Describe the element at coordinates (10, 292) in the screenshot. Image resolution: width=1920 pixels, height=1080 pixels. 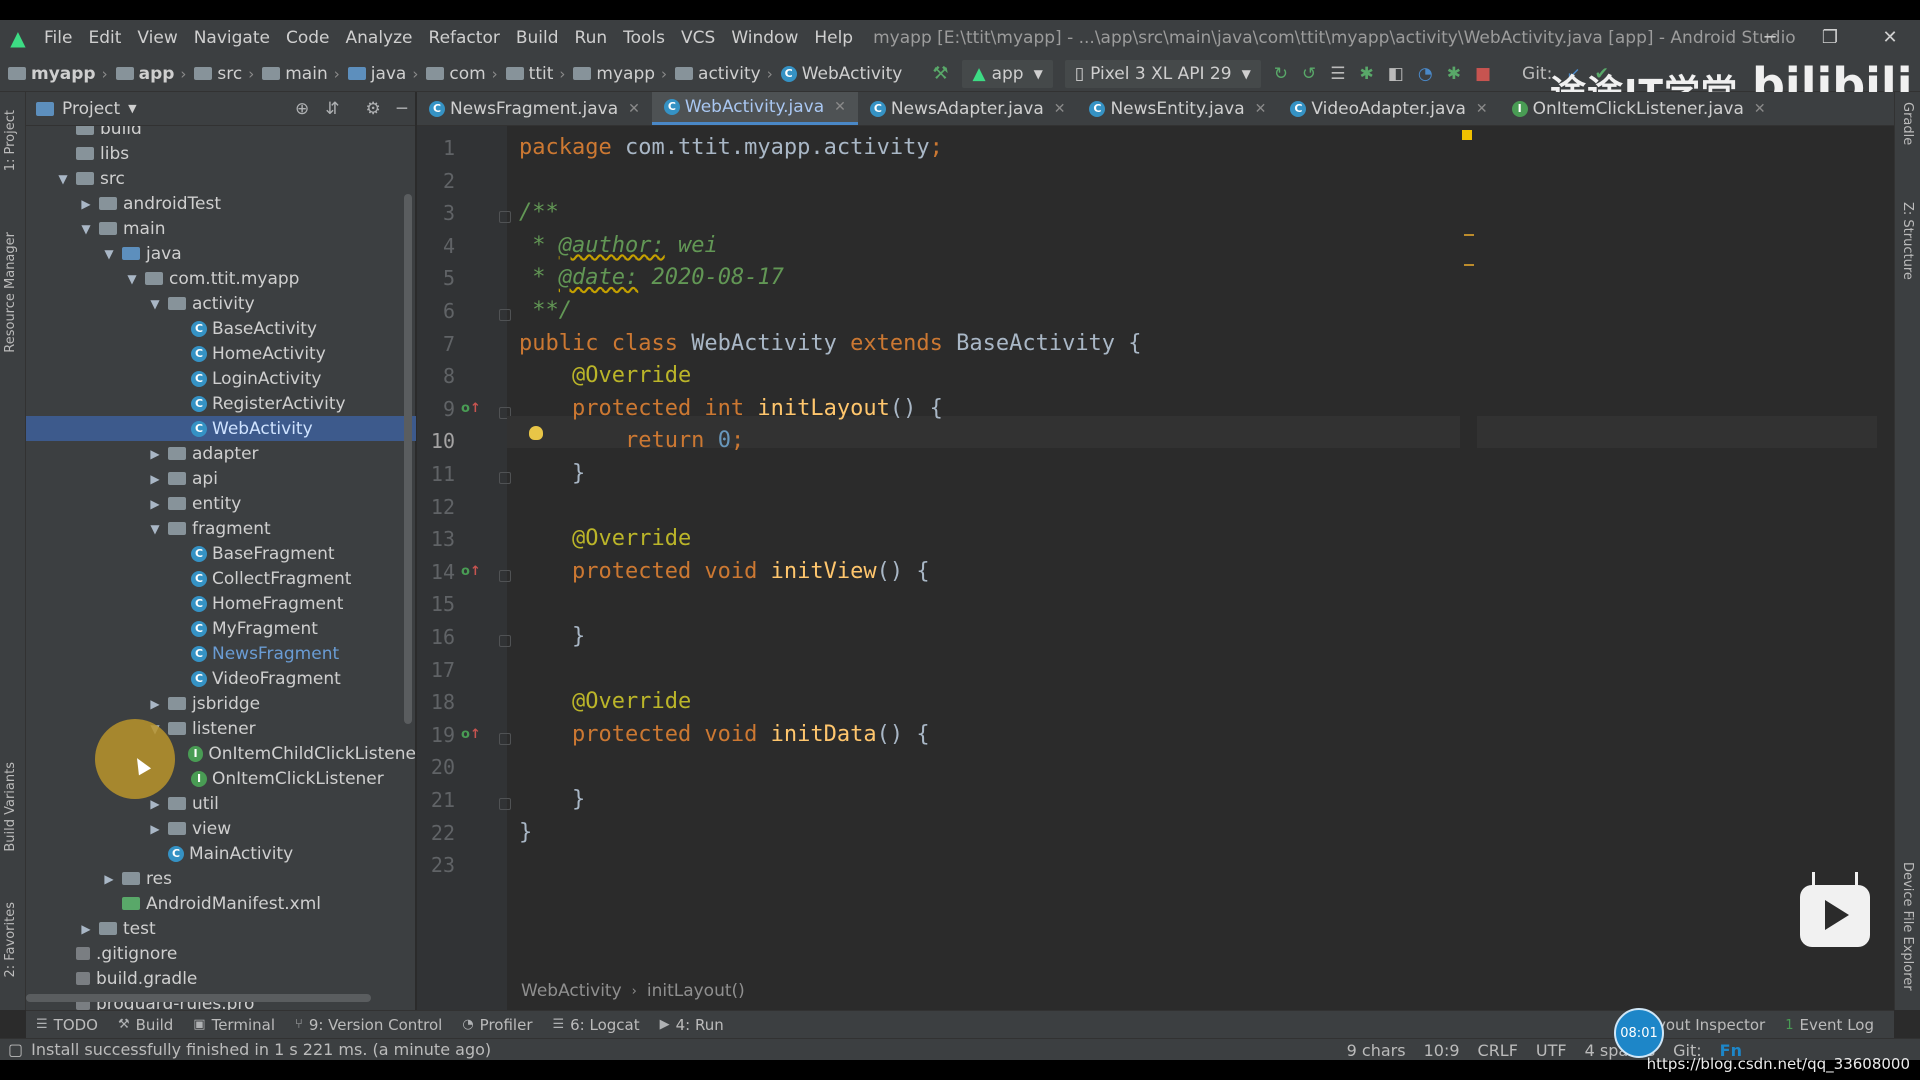
I see `strip-resource-manager: Resource Manager` at that location.